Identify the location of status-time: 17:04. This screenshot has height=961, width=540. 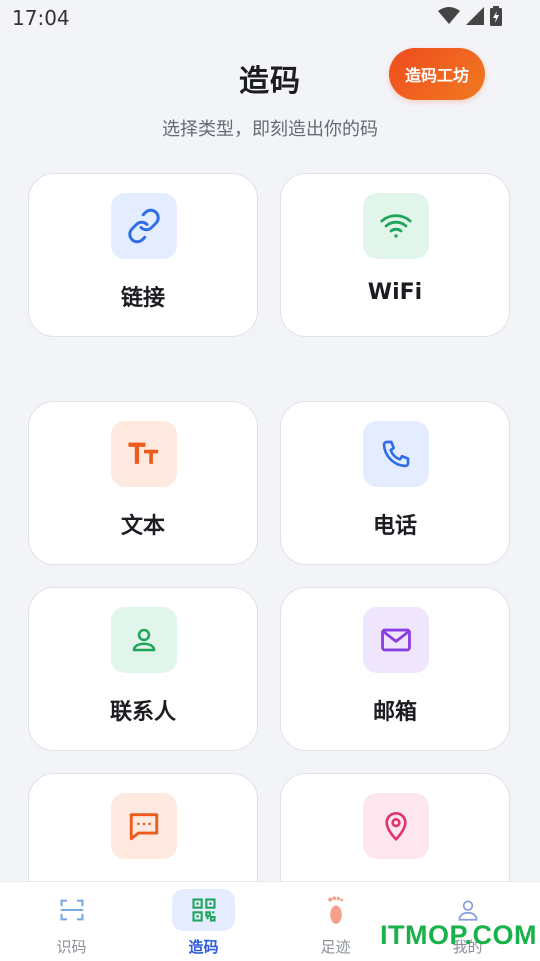
(41, 18).